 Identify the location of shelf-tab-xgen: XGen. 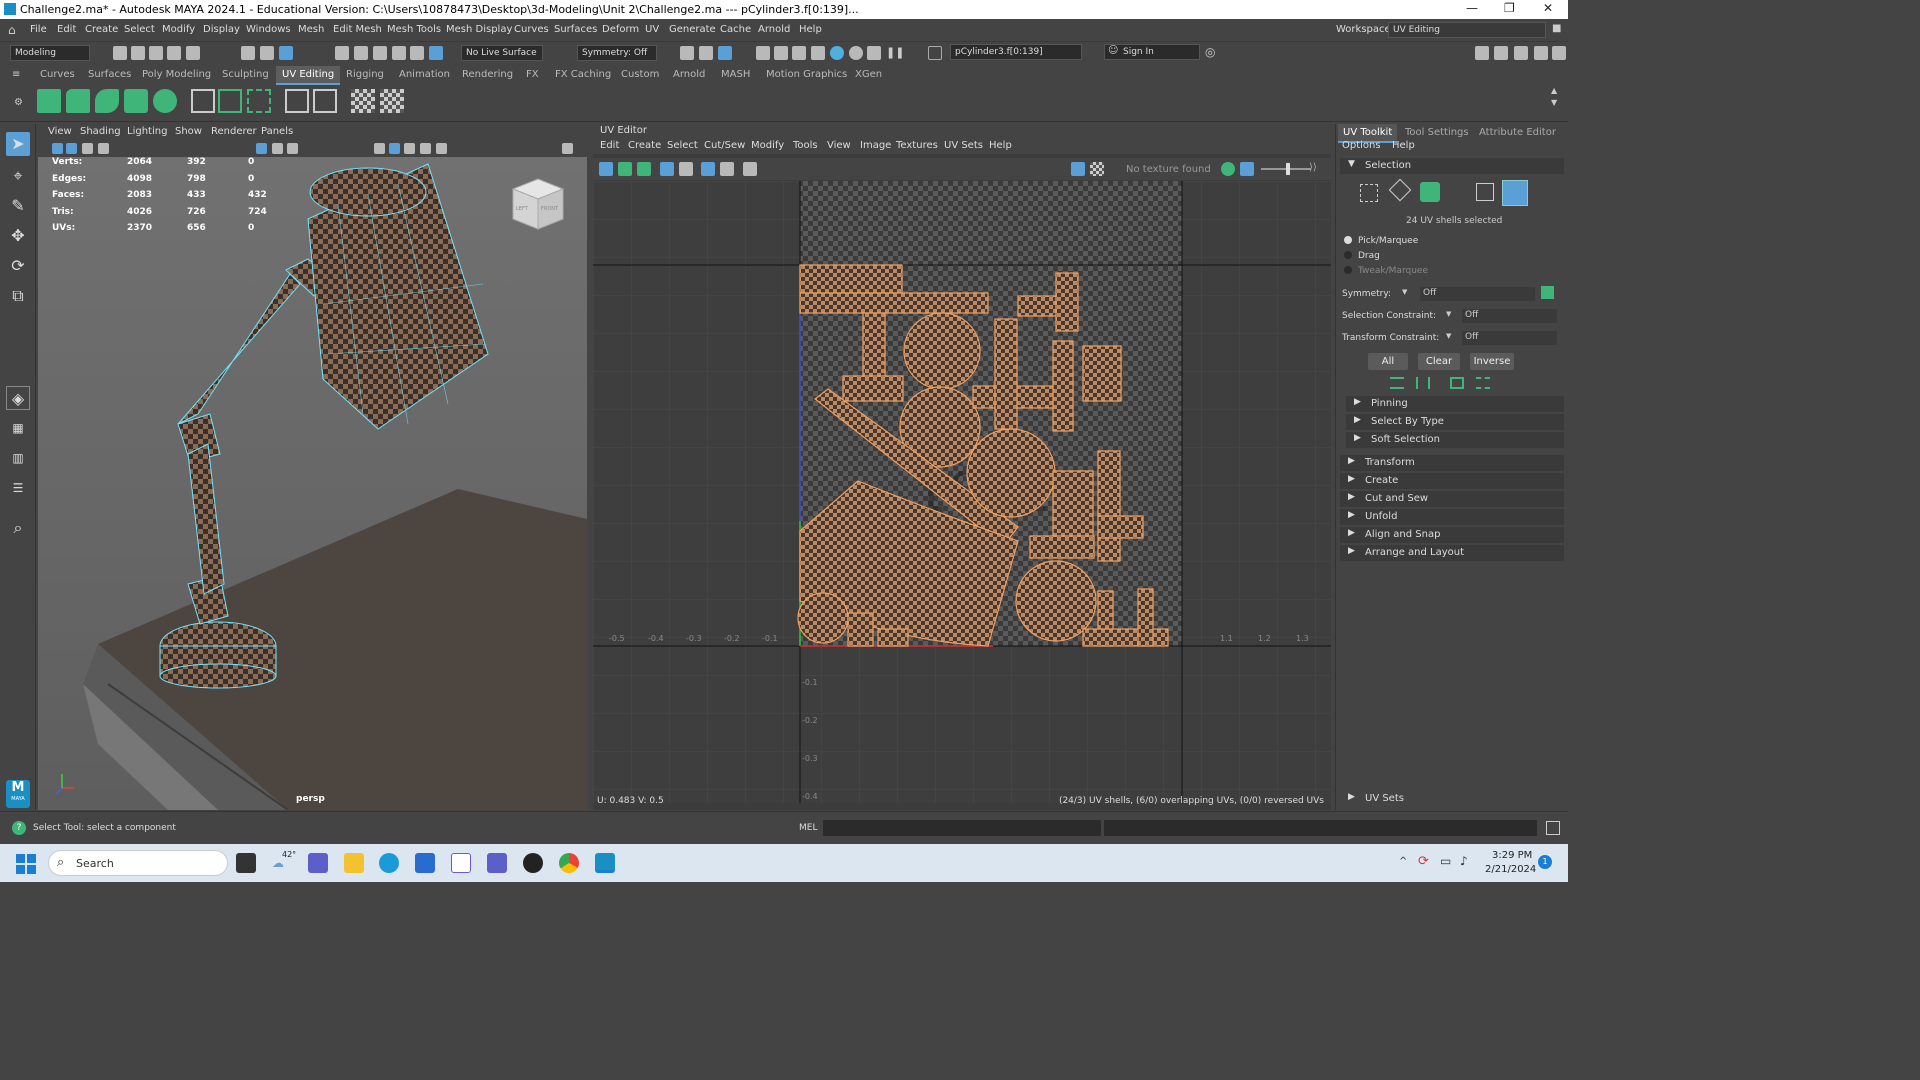
(868, 74).